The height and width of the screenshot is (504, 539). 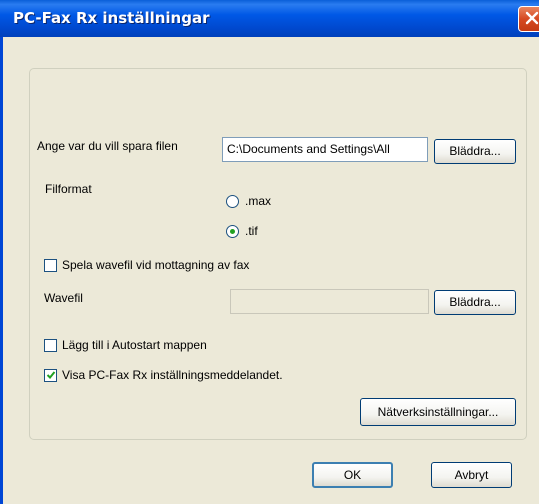 I want to click on format-tif-label: .tif, so click(x=251, y=231).